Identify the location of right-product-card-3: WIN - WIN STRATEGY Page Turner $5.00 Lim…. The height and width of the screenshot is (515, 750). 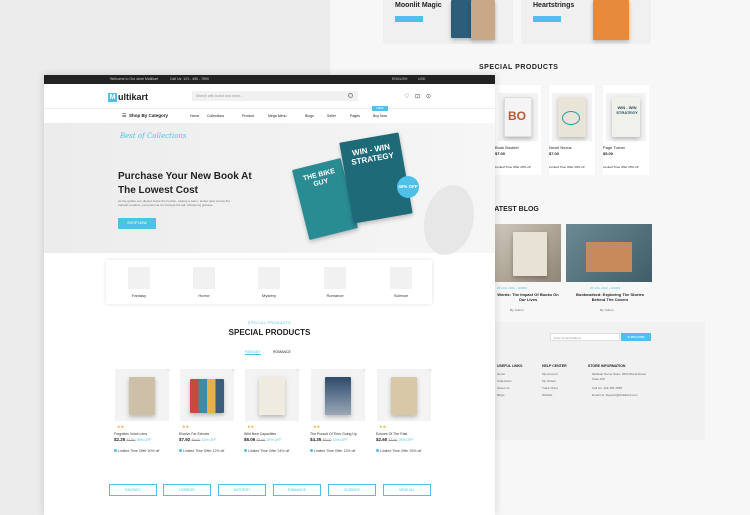
(626, 130).